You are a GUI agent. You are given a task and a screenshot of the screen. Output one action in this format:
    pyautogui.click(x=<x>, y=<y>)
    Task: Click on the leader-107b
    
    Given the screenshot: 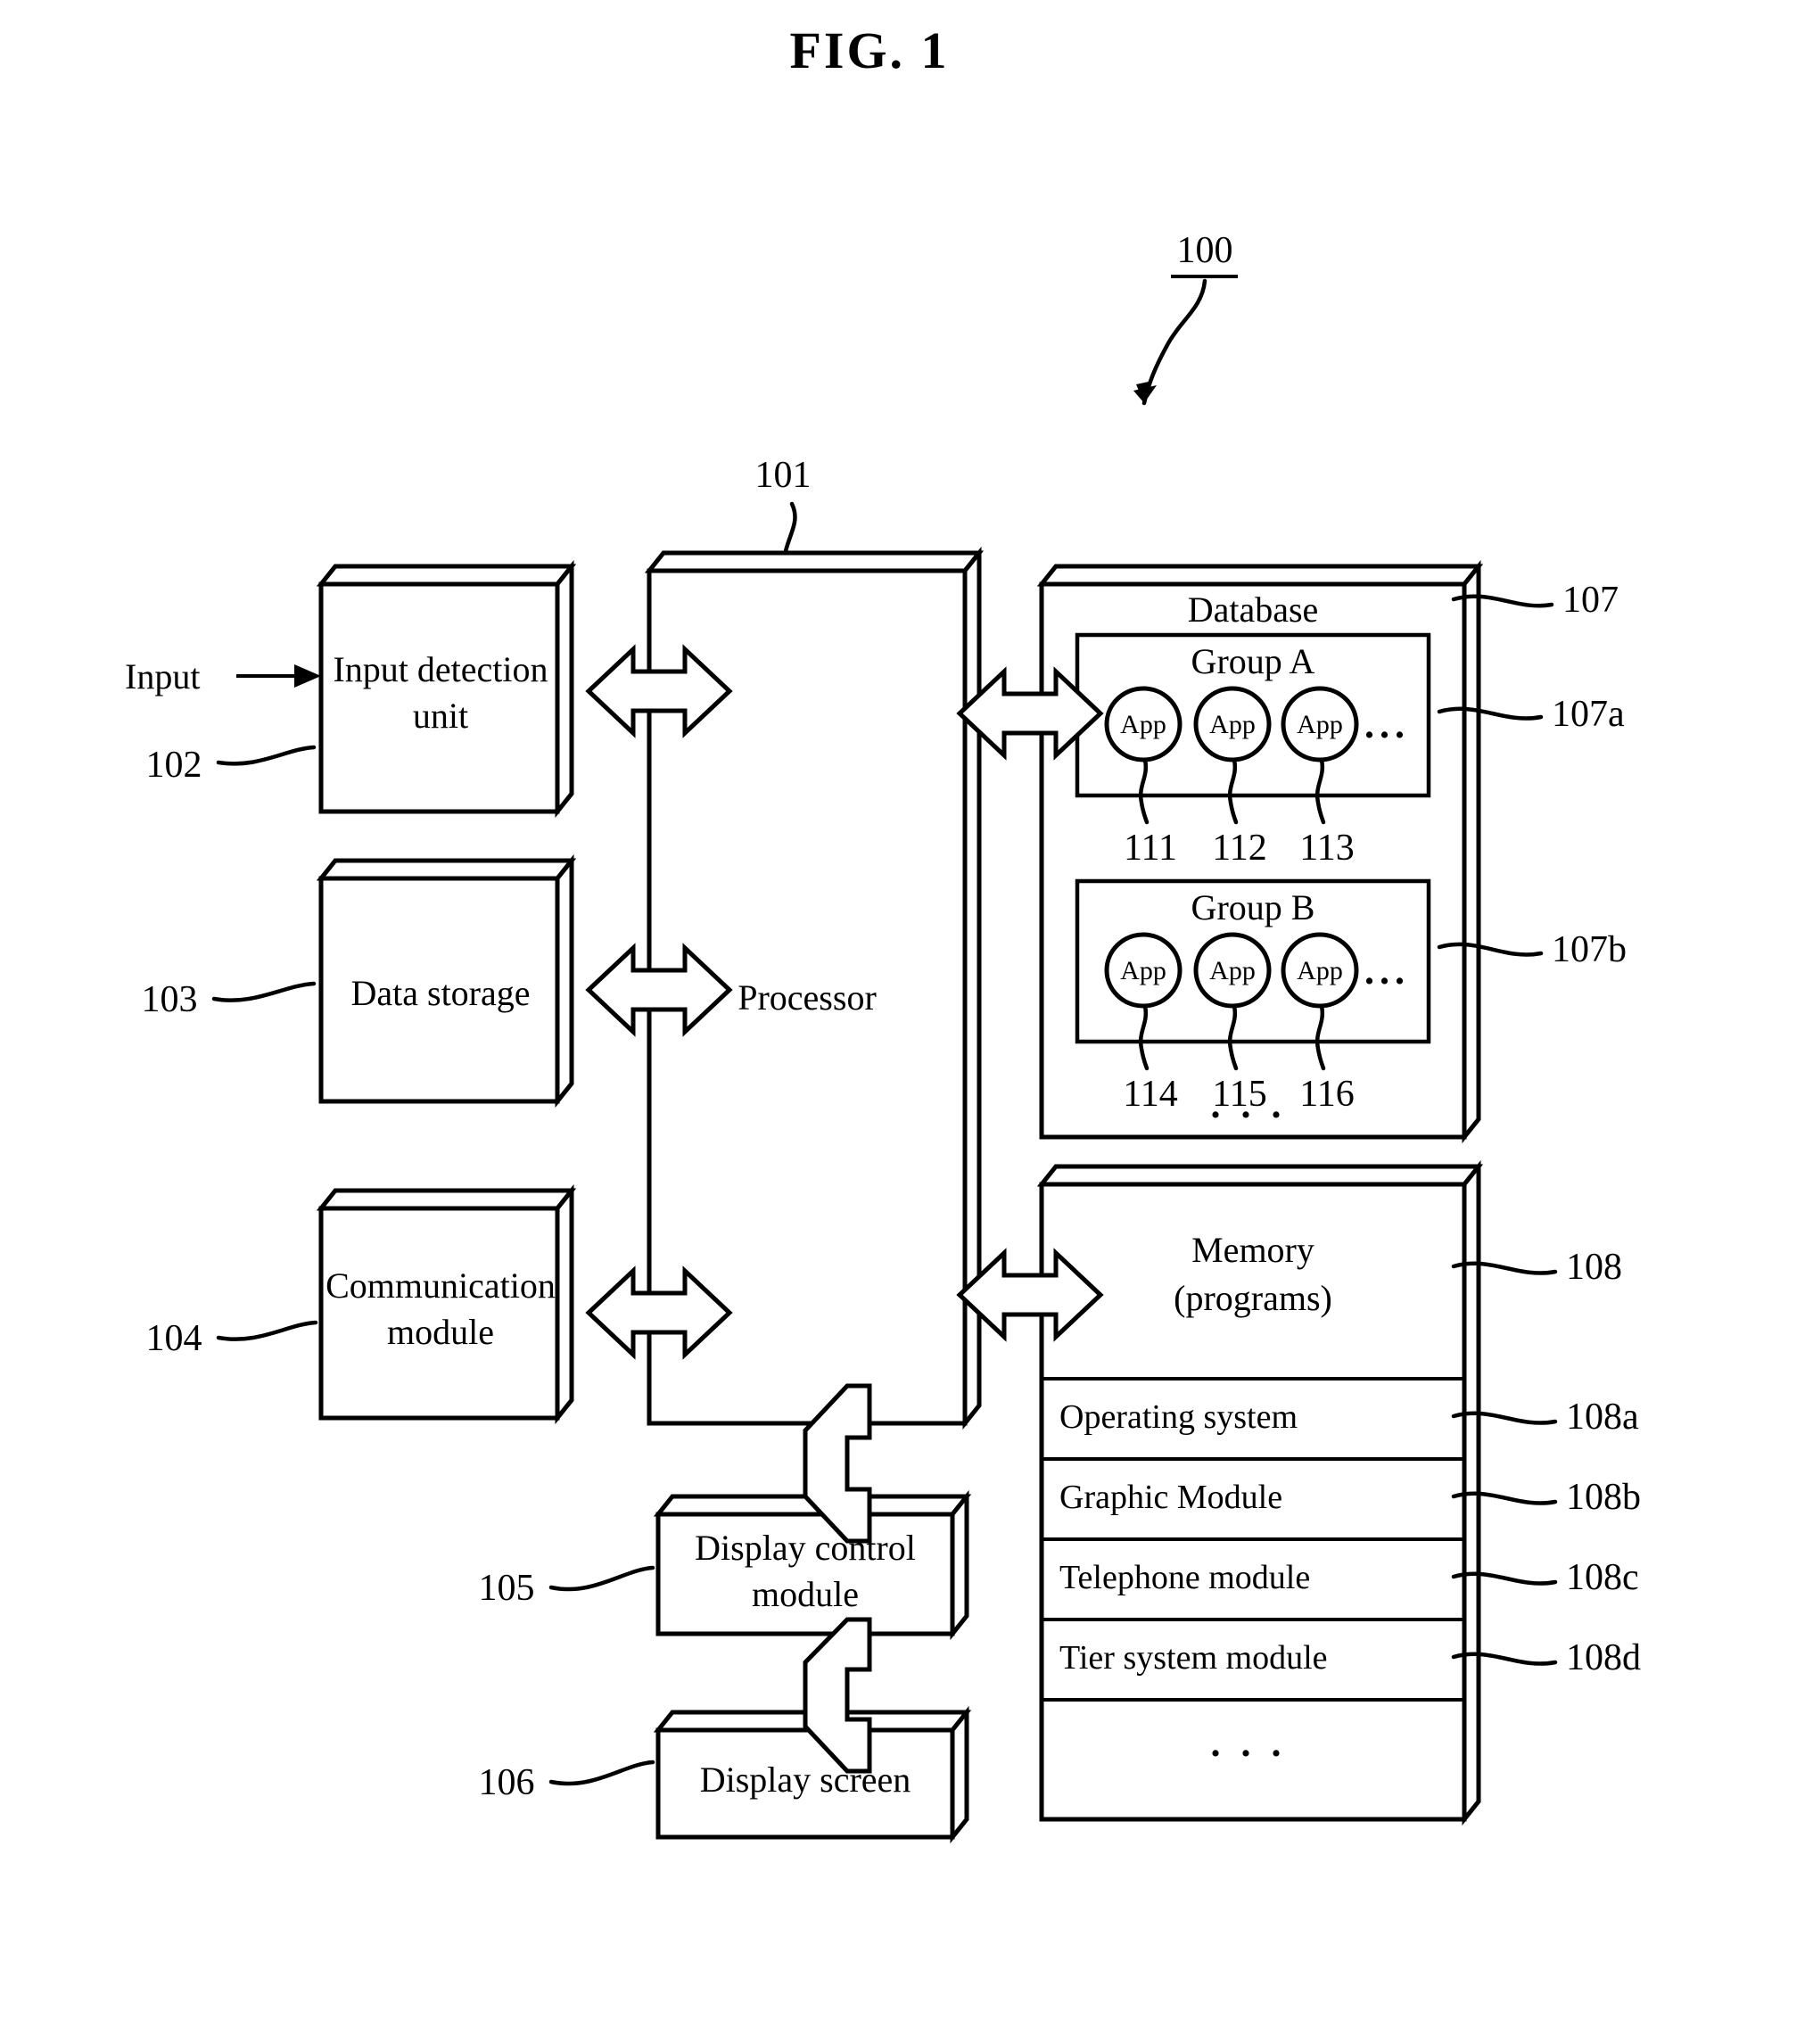 What is the action you would take?
    pyautogui.click(x=1491, y=949)
    